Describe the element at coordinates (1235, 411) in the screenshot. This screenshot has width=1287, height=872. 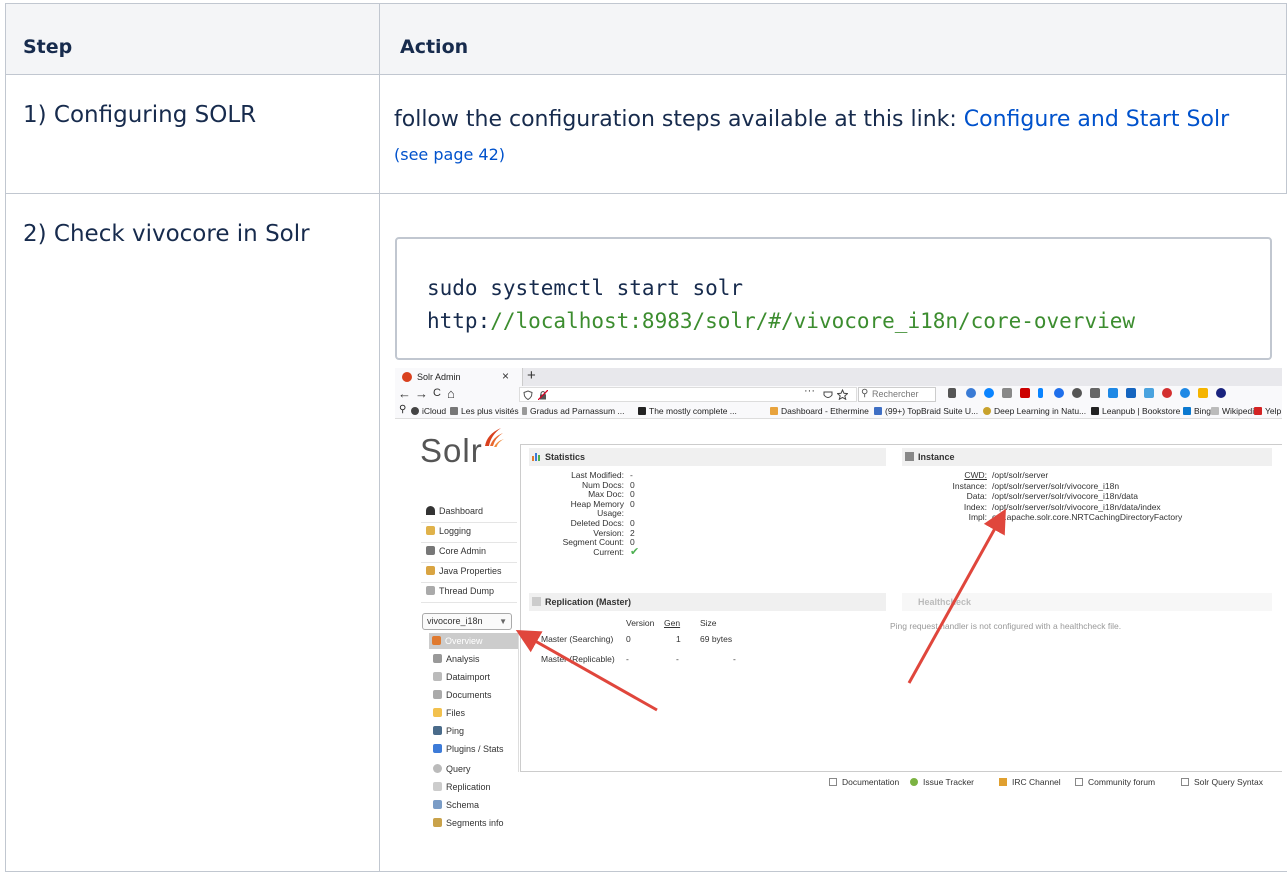
I see `bookmark-wikipedia: Wikipedia` at that location.